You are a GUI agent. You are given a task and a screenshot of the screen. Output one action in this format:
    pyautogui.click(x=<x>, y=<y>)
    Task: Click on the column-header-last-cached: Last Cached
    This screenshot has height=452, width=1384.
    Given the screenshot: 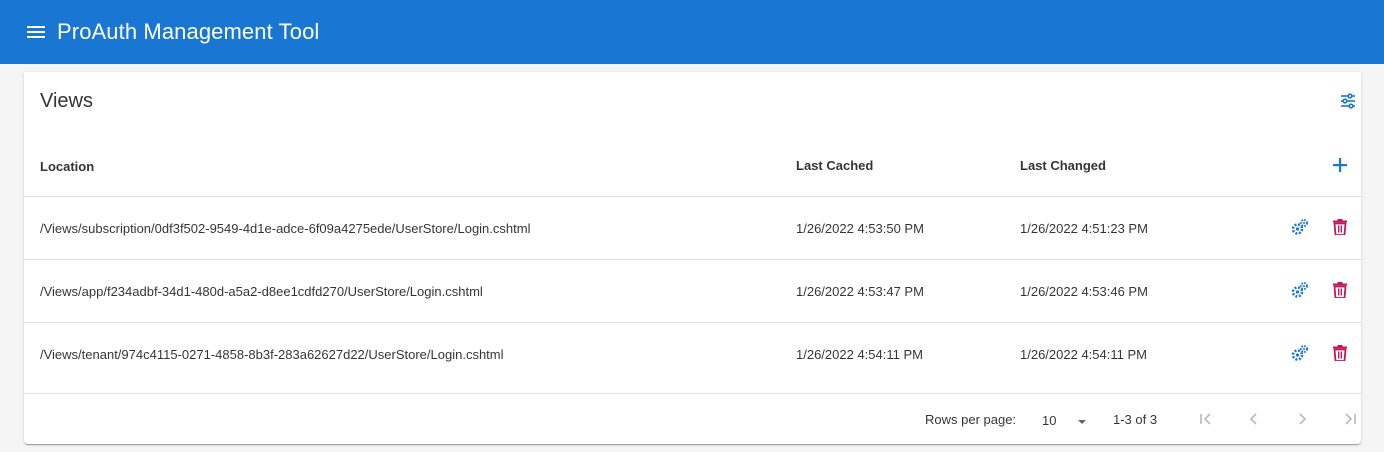 What is the action you would take?
    pyautogui.click(x=834, y=165)
    